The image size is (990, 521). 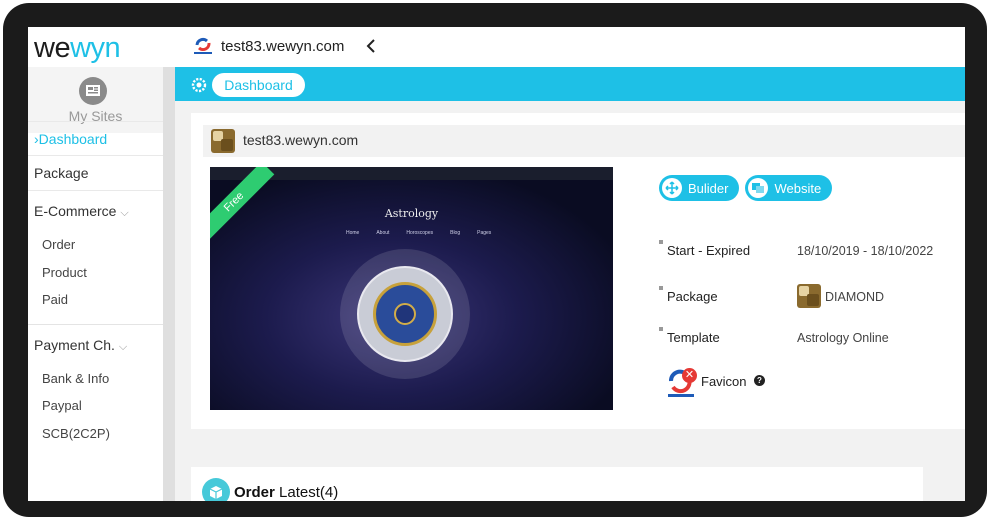 What do you see at coordinates (95, 434) in the screenshot?
I see `sidebar-item-scb: SCB(2C2P)` at bounding box center [95, 434].